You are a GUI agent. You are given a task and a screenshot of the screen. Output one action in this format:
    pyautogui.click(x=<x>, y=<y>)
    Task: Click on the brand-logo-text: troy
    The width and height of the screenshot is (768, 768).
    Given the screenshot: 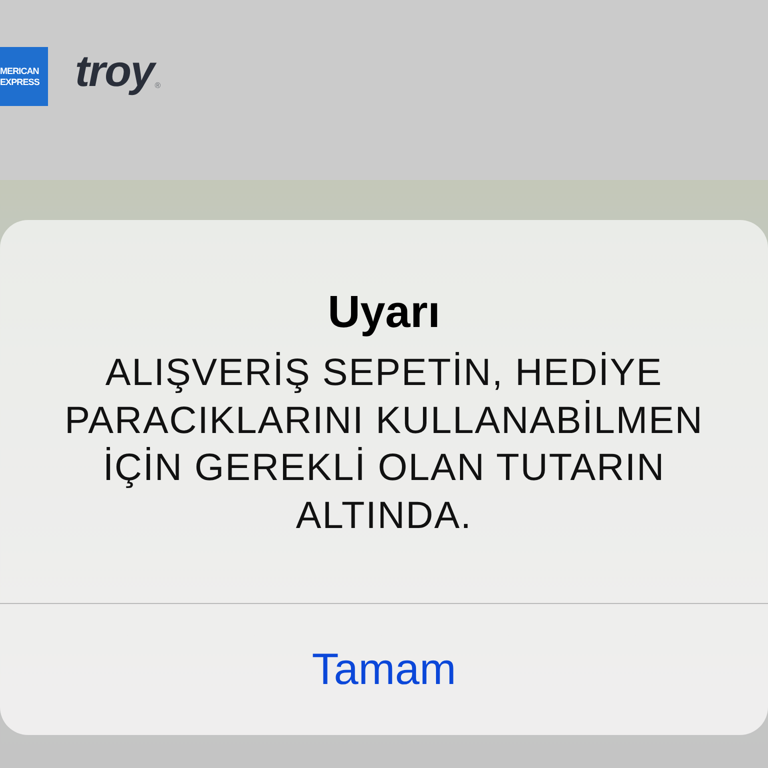 What is the action you would take?
    pyautogui.click(x=114, y=72)
    